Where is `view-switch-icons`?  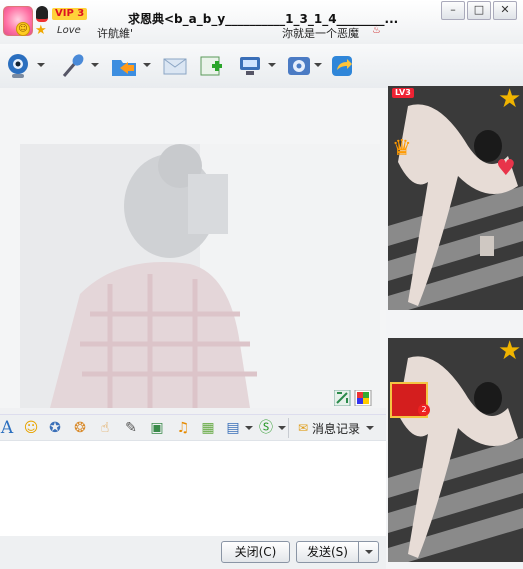 view-switch-icons is located at coordinates (353, 398).